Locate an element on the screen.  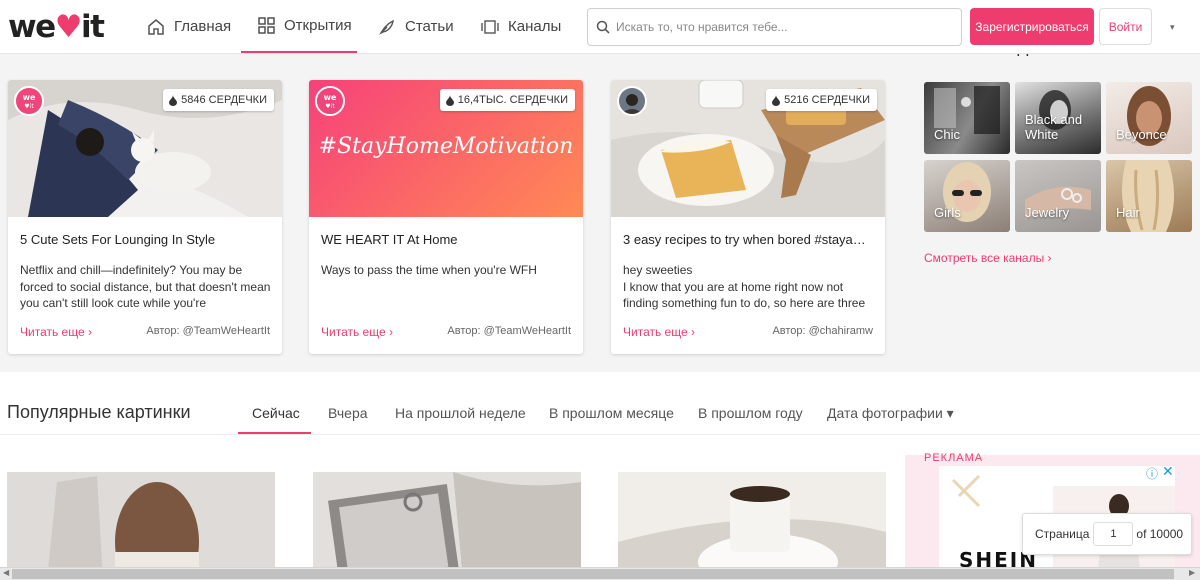
scrollbar-thumb is located at coordinates (593, 574).